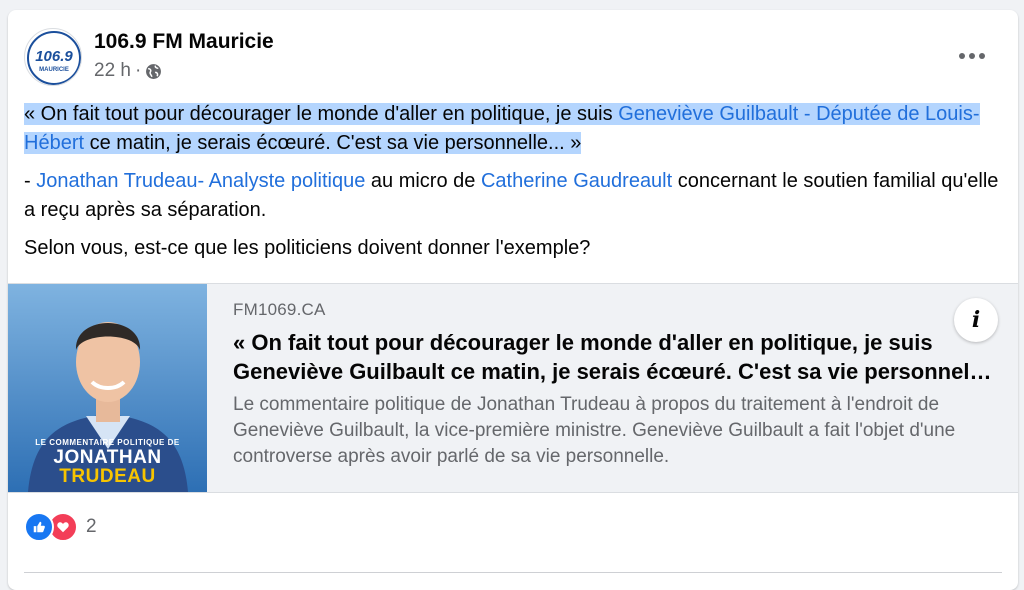  I want to click on attrib-mid: au micro de, so click(423, 181).